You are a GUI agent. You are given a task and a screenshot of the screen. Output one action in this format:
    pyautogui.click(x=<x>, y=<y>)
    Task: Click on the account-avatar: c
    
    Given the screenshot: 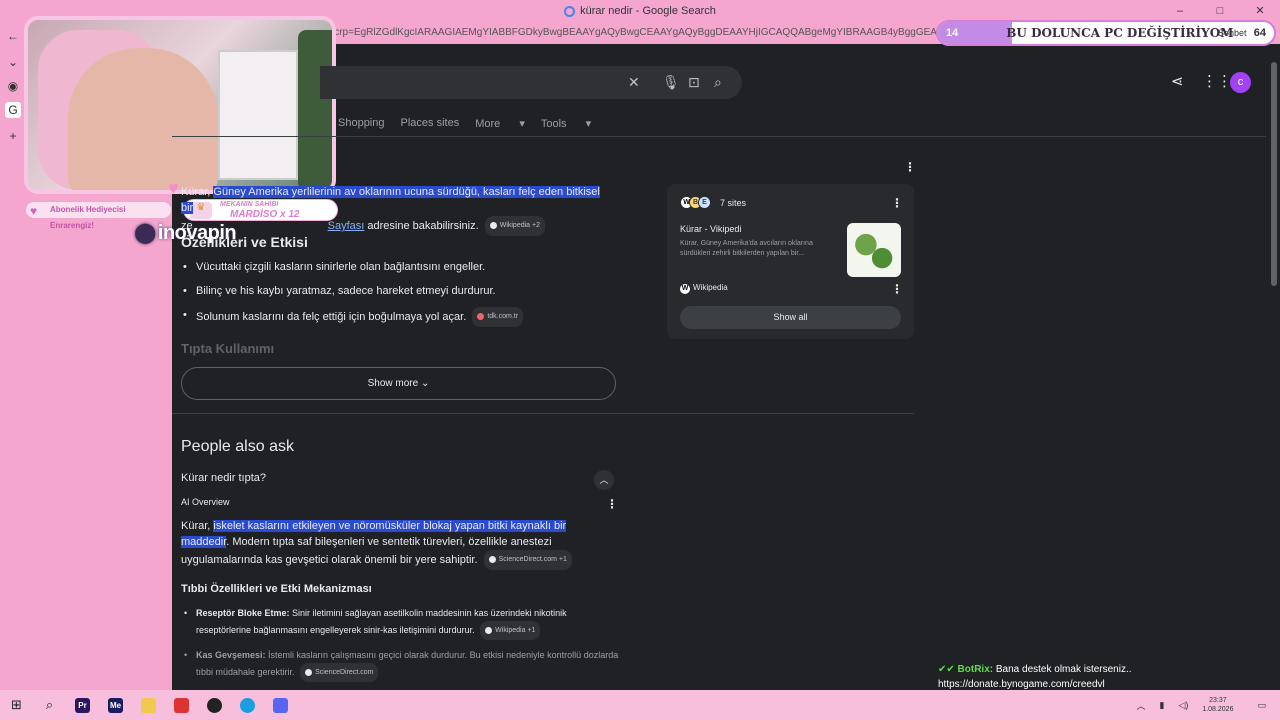 What is the action you would take?
    pyautogui.click(x=1240, y=82)
    